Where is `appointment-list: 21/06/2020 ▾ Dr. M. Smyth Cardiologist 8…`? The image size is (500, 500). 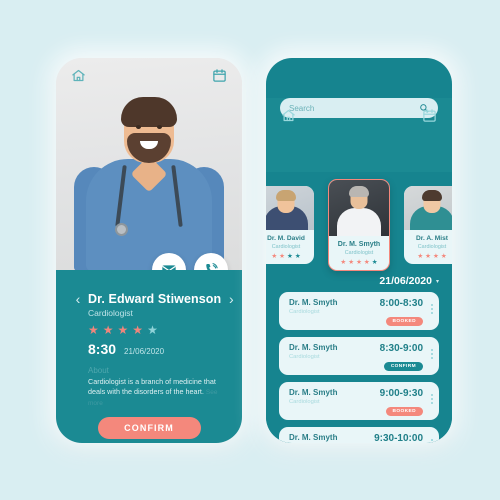 appointment-list: 21/06/2020 ▾ Dr. M. Smyth Cardiologist 8… is located at coordinates (359, 356).